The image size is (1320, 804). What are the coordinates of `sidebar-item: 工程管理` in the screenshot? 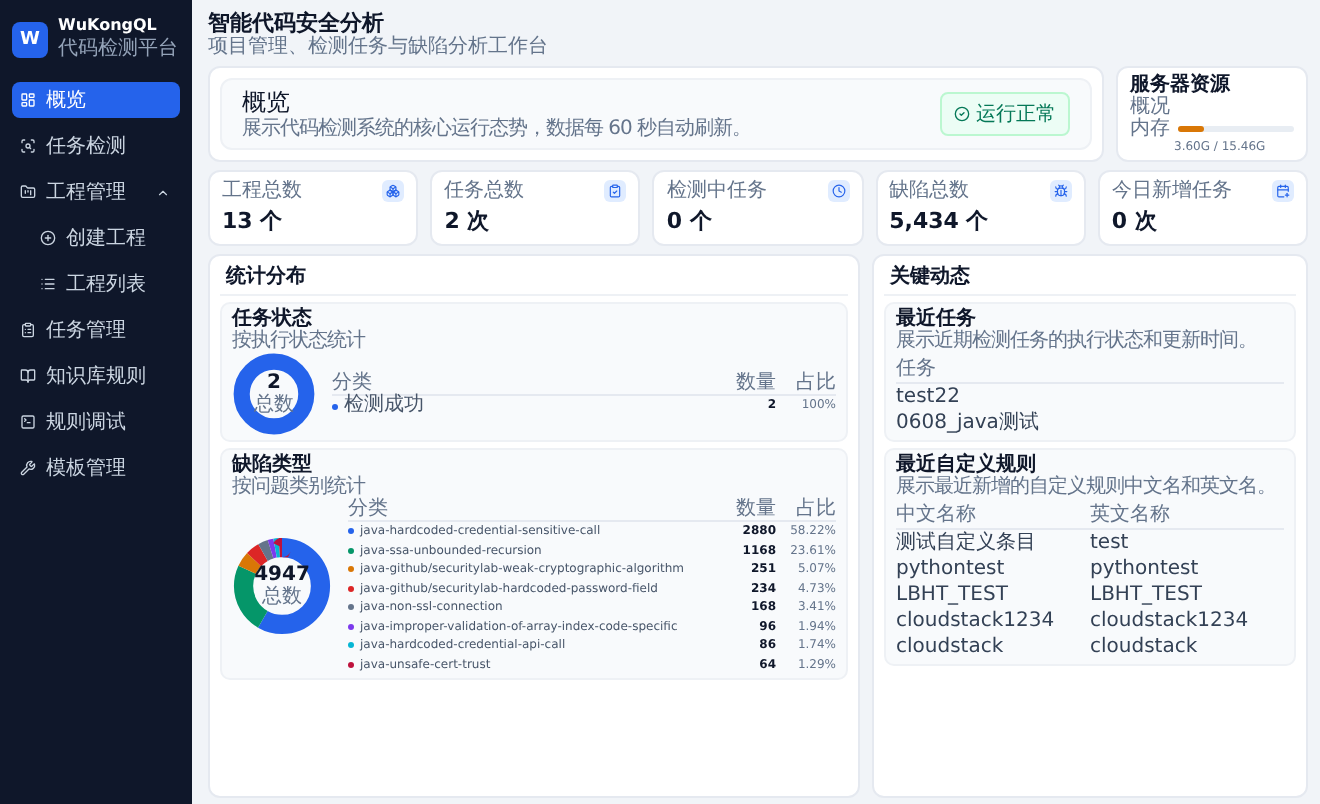 It's located at (96, 192).